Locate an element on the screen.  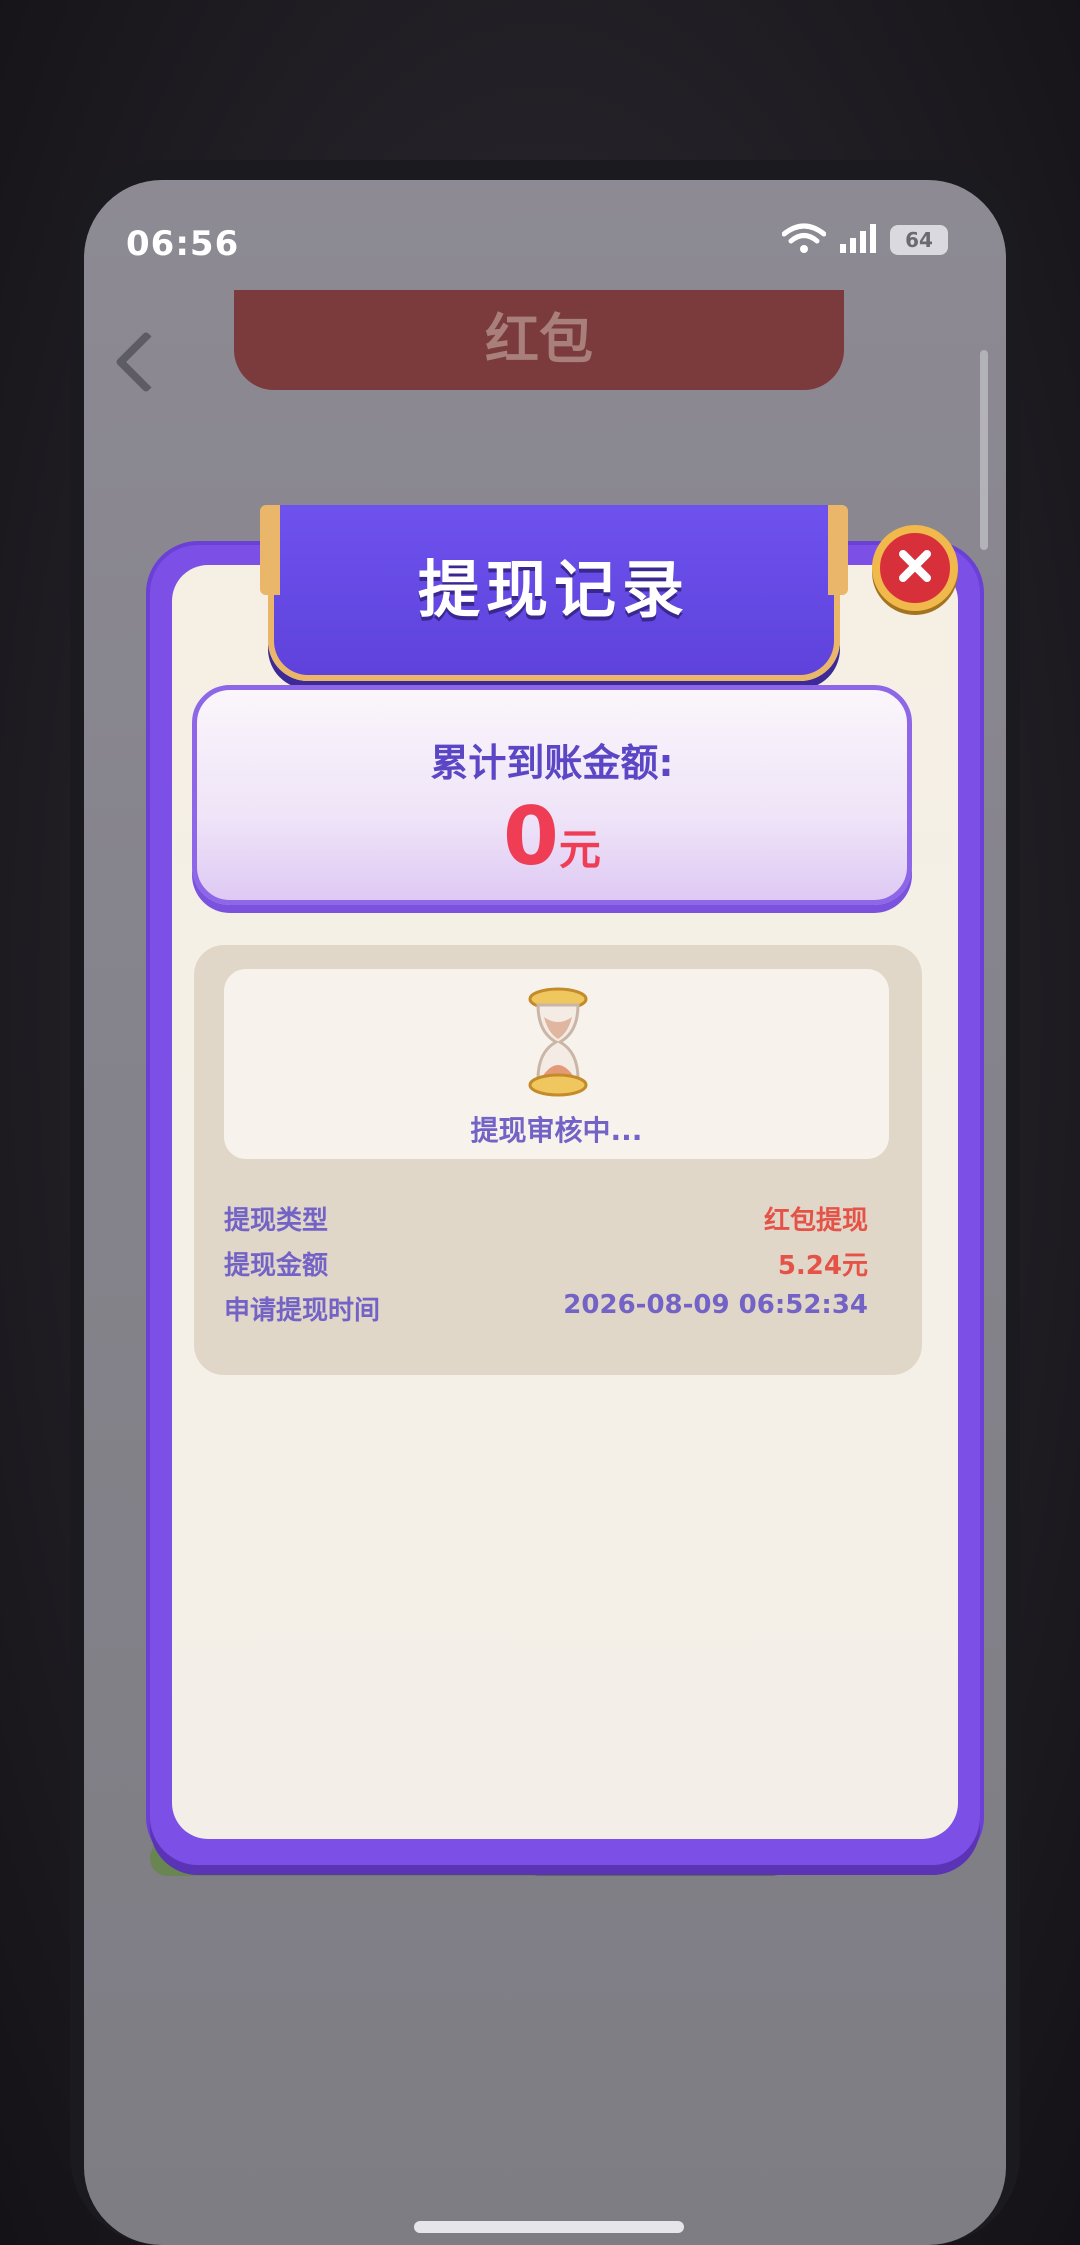
home-indicator is located at coordinates (549, 2227).